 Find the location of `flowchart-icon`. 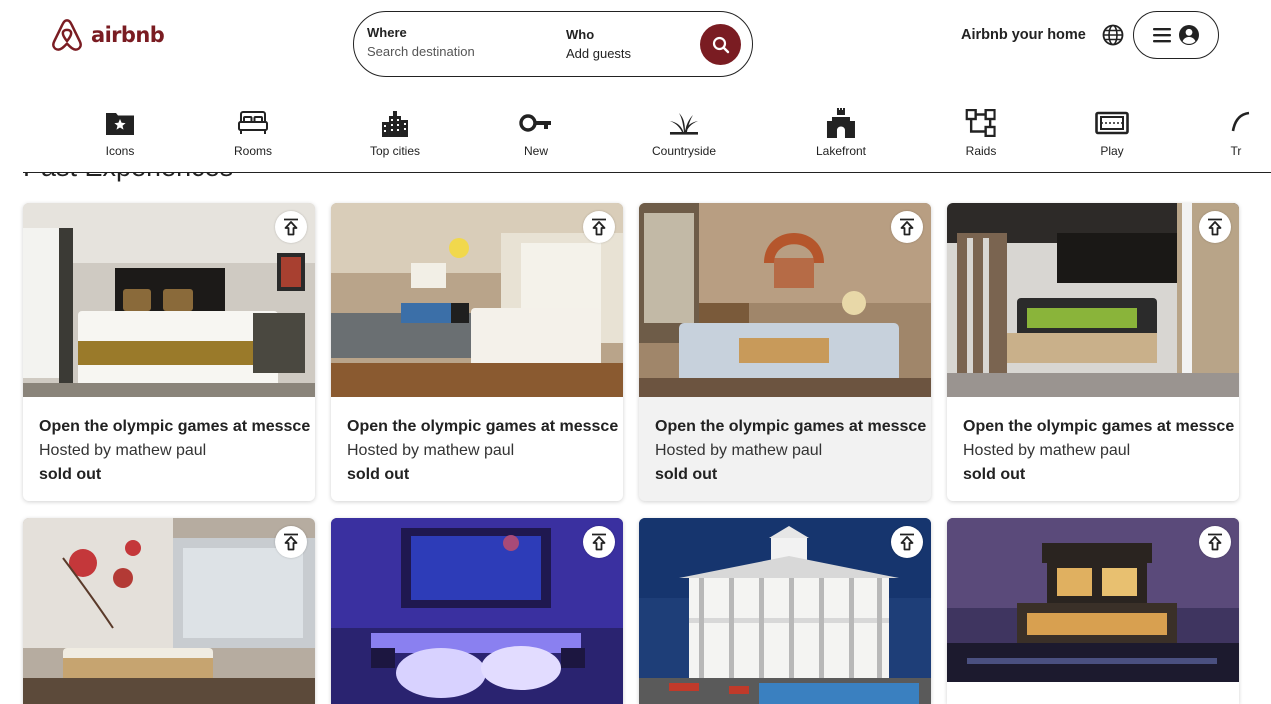

flowchart-icon is located at coordinates (981, 123).